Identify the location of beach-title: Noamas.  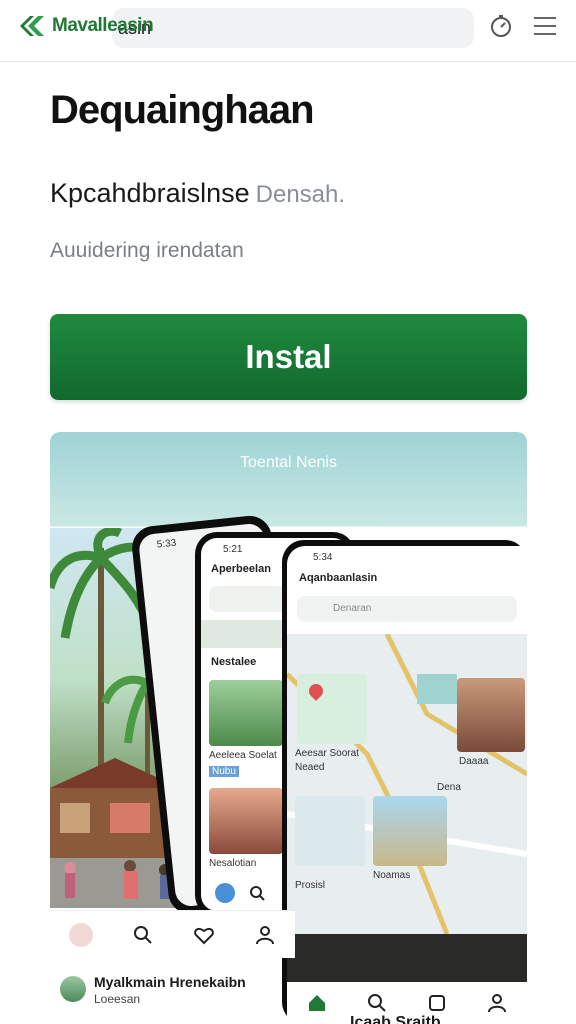
(392, 875).